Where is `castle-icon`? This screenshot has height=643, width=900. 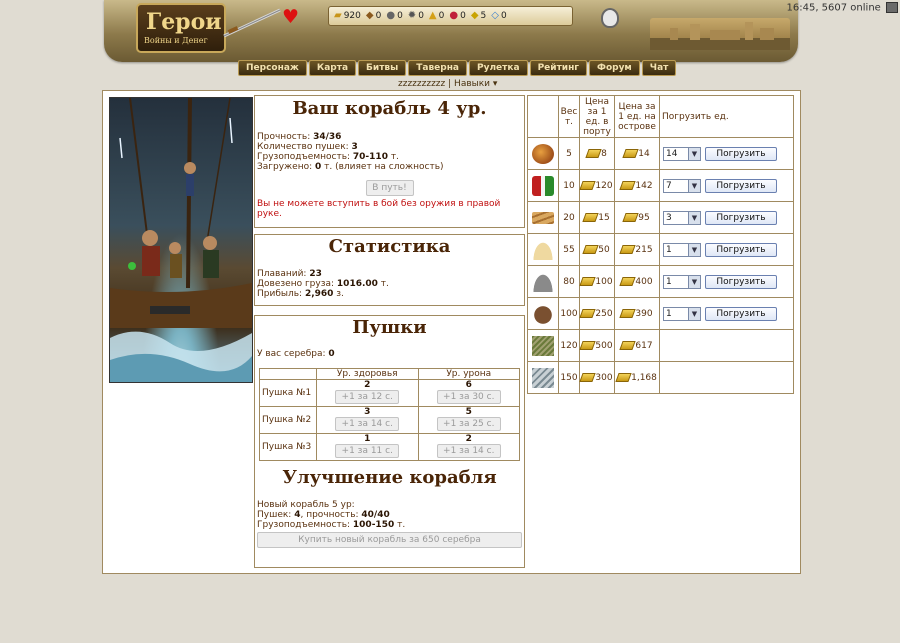 castle-icon is located at coordinates (720, 36).